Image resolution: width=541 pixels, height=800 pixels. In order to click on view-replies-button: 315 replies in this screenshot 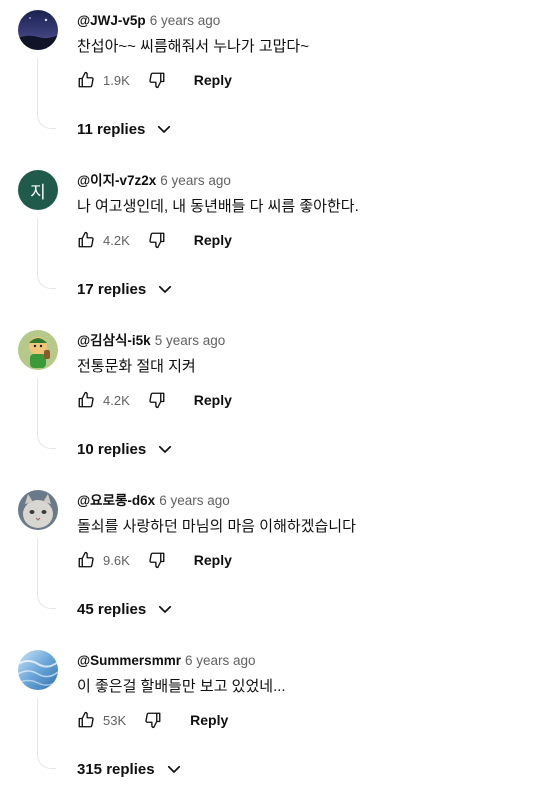, I will do `click(130, 769)`.